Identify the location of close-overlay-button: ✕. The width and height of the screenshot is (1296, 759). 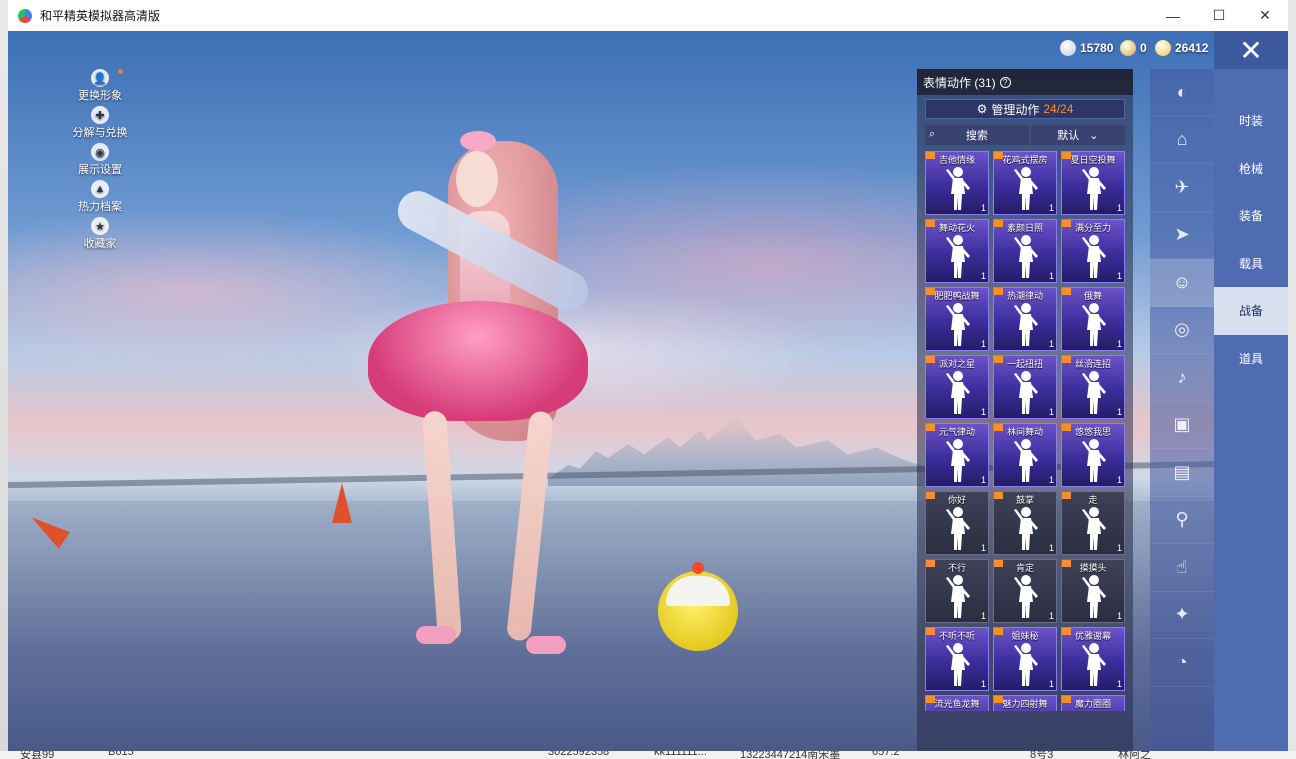
(1251, 50).